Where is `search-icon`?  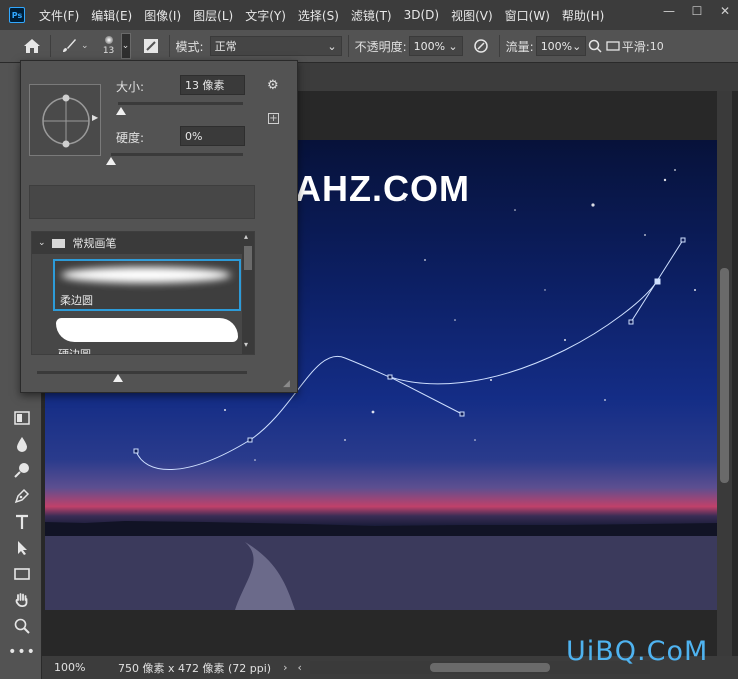
search-icon is located at coordinates (595, 46).